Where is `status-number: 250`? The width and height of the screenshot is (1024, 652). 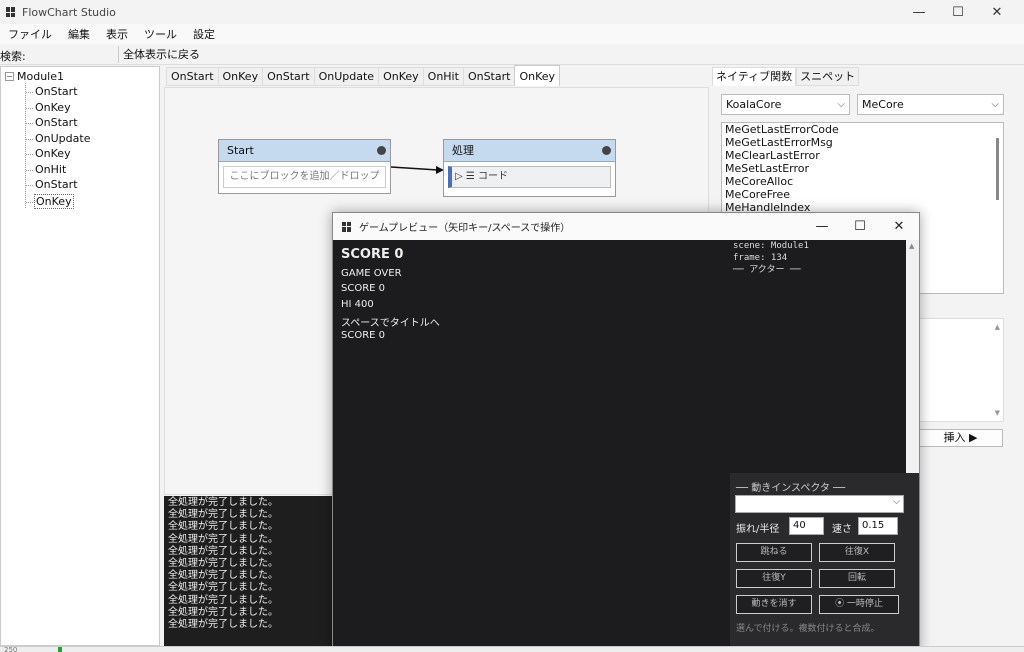 status-number: 250 is located at coordinates (11, 649).